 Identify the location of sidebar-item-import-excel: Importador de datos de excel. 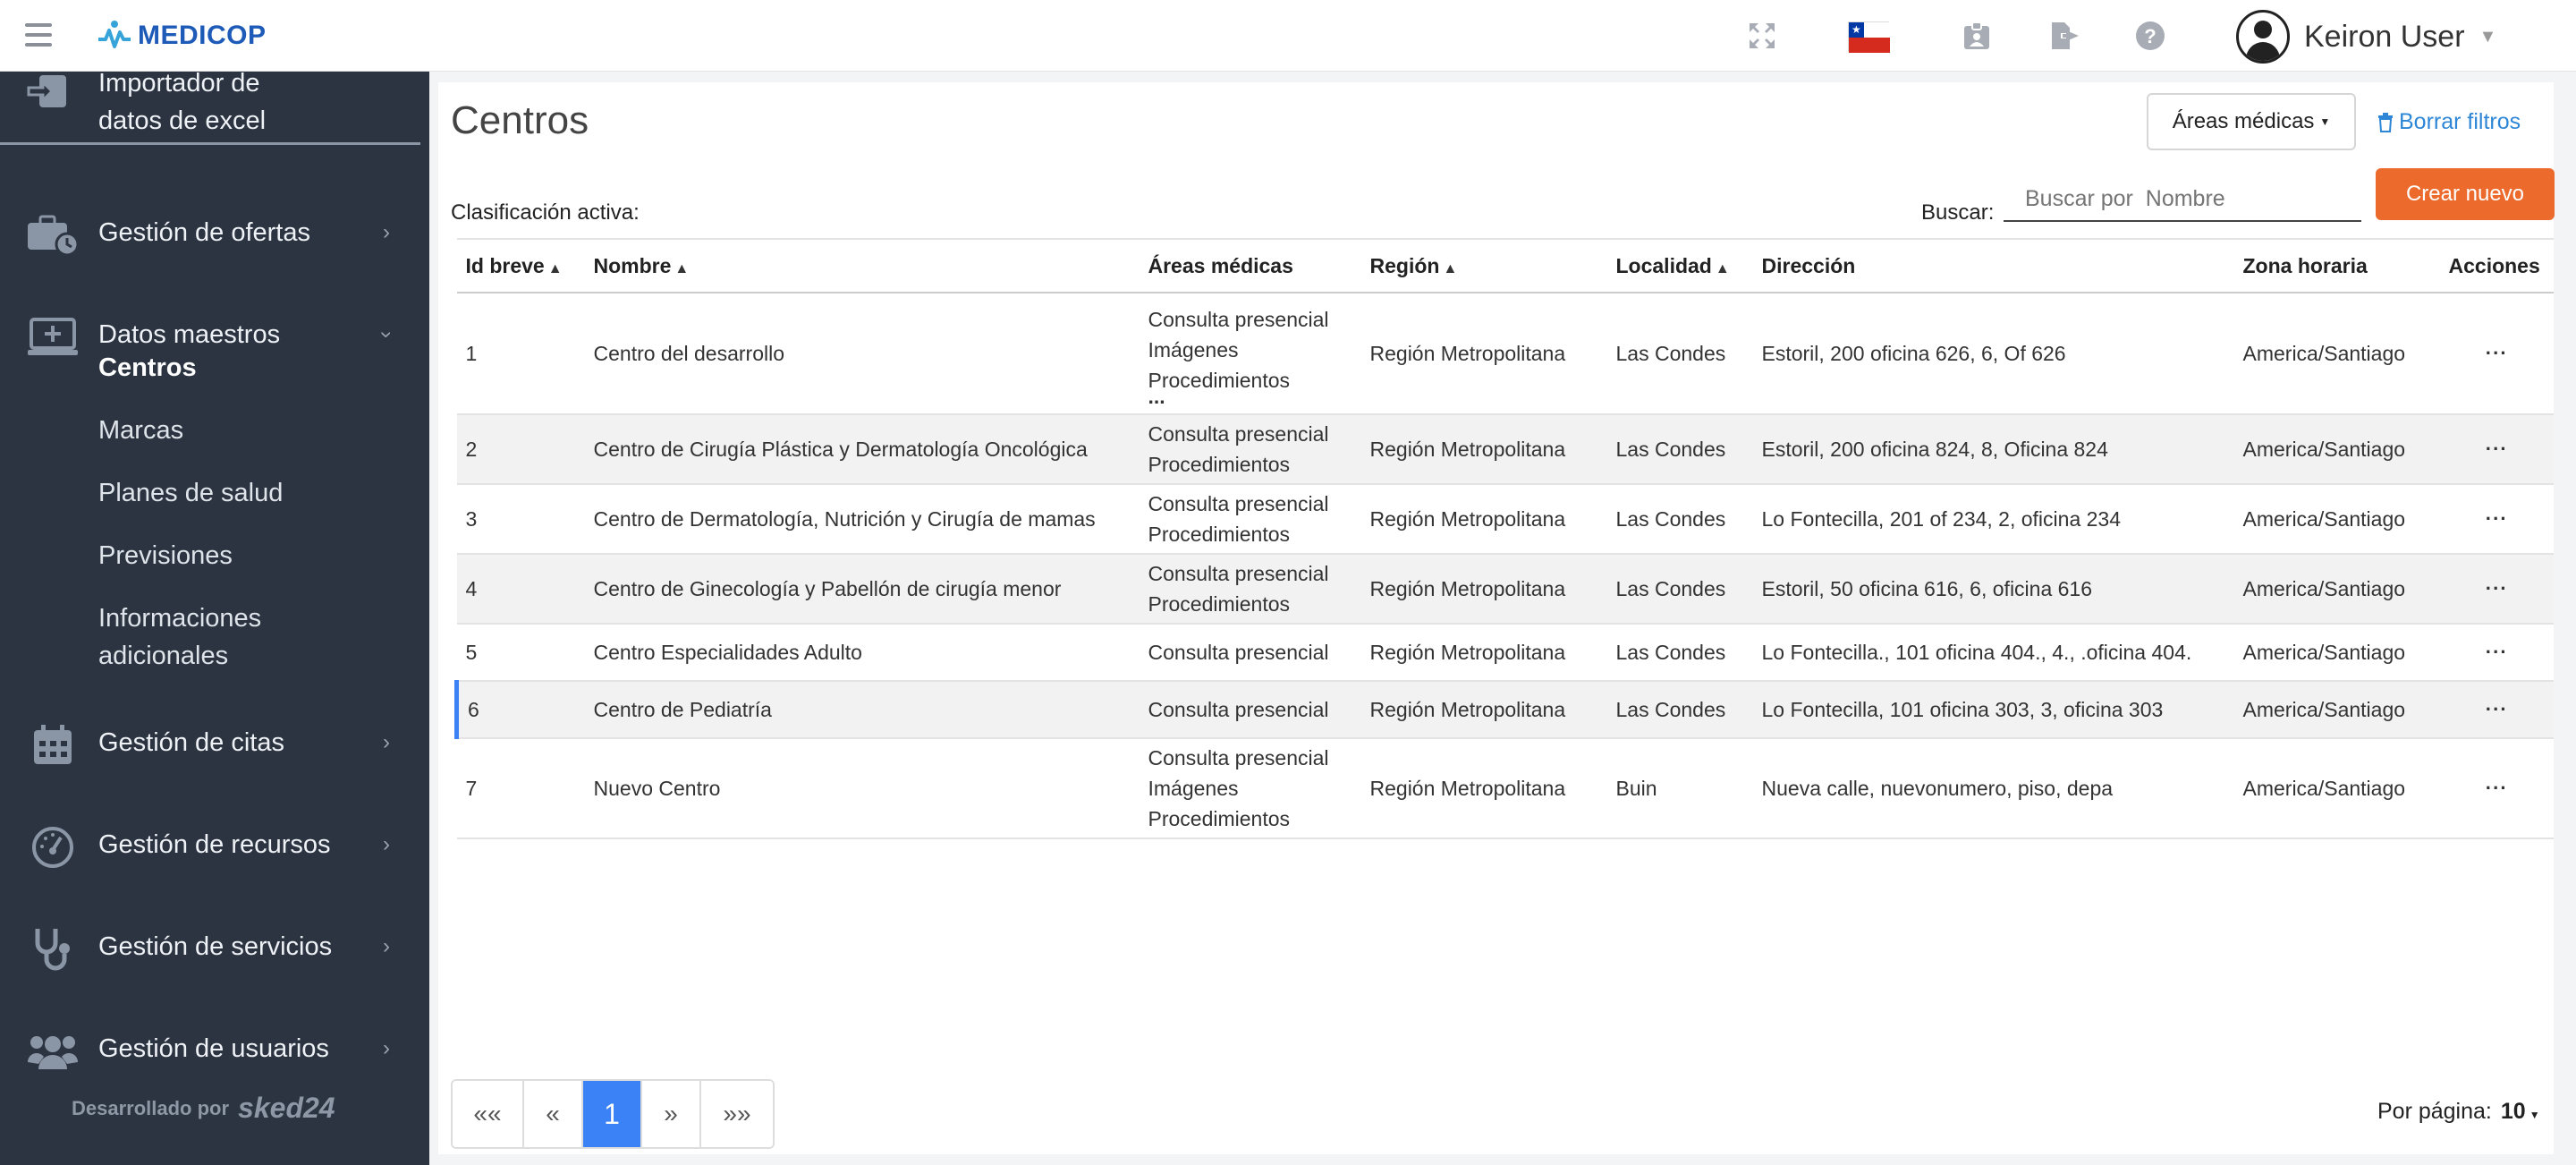
(210, 108).